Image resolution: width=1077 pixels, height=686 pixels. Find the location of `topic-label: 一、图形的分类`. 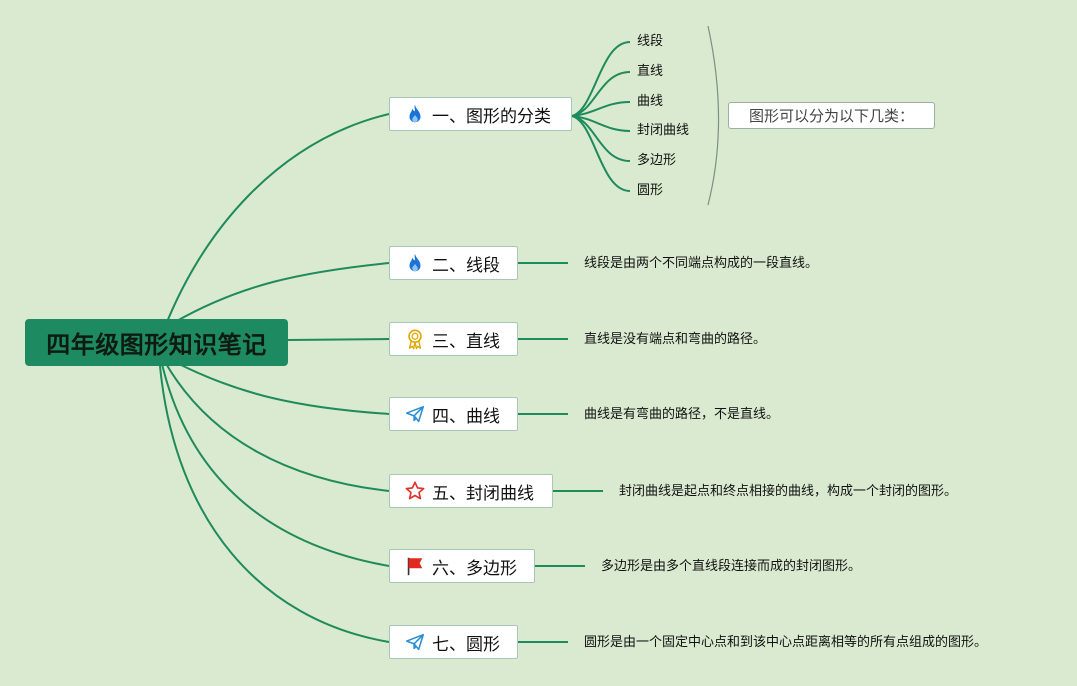

topic-label: 一、图形的分类 is located at coordinates (491, 116).